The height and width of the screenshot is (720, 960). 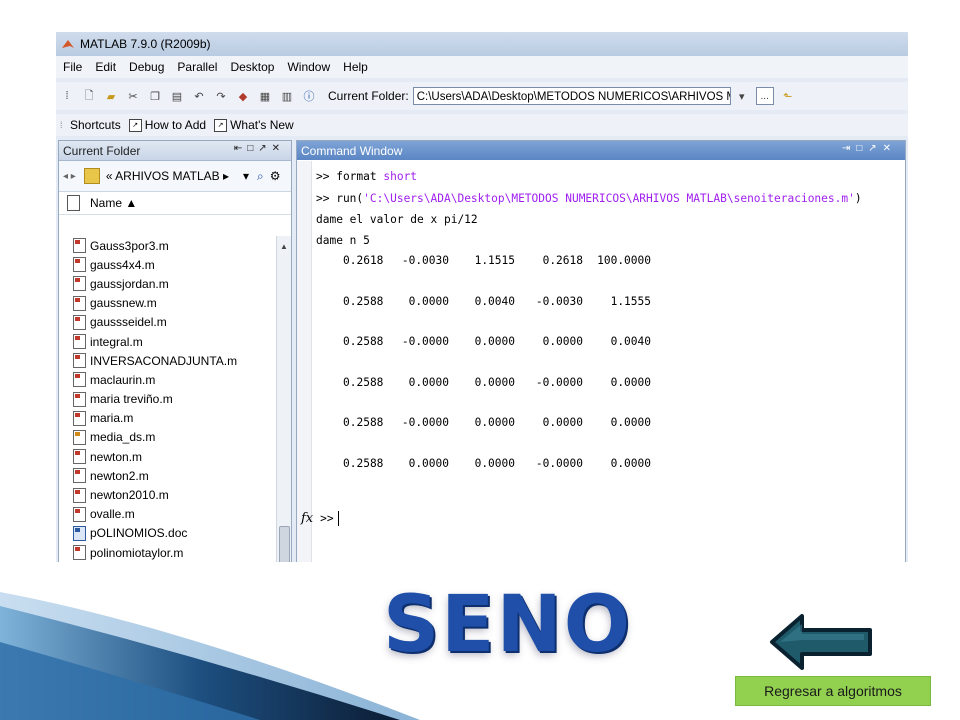 I want to click on back-to-algorithms-link: Regresar a algoritmos, so click(x=833, y=691).